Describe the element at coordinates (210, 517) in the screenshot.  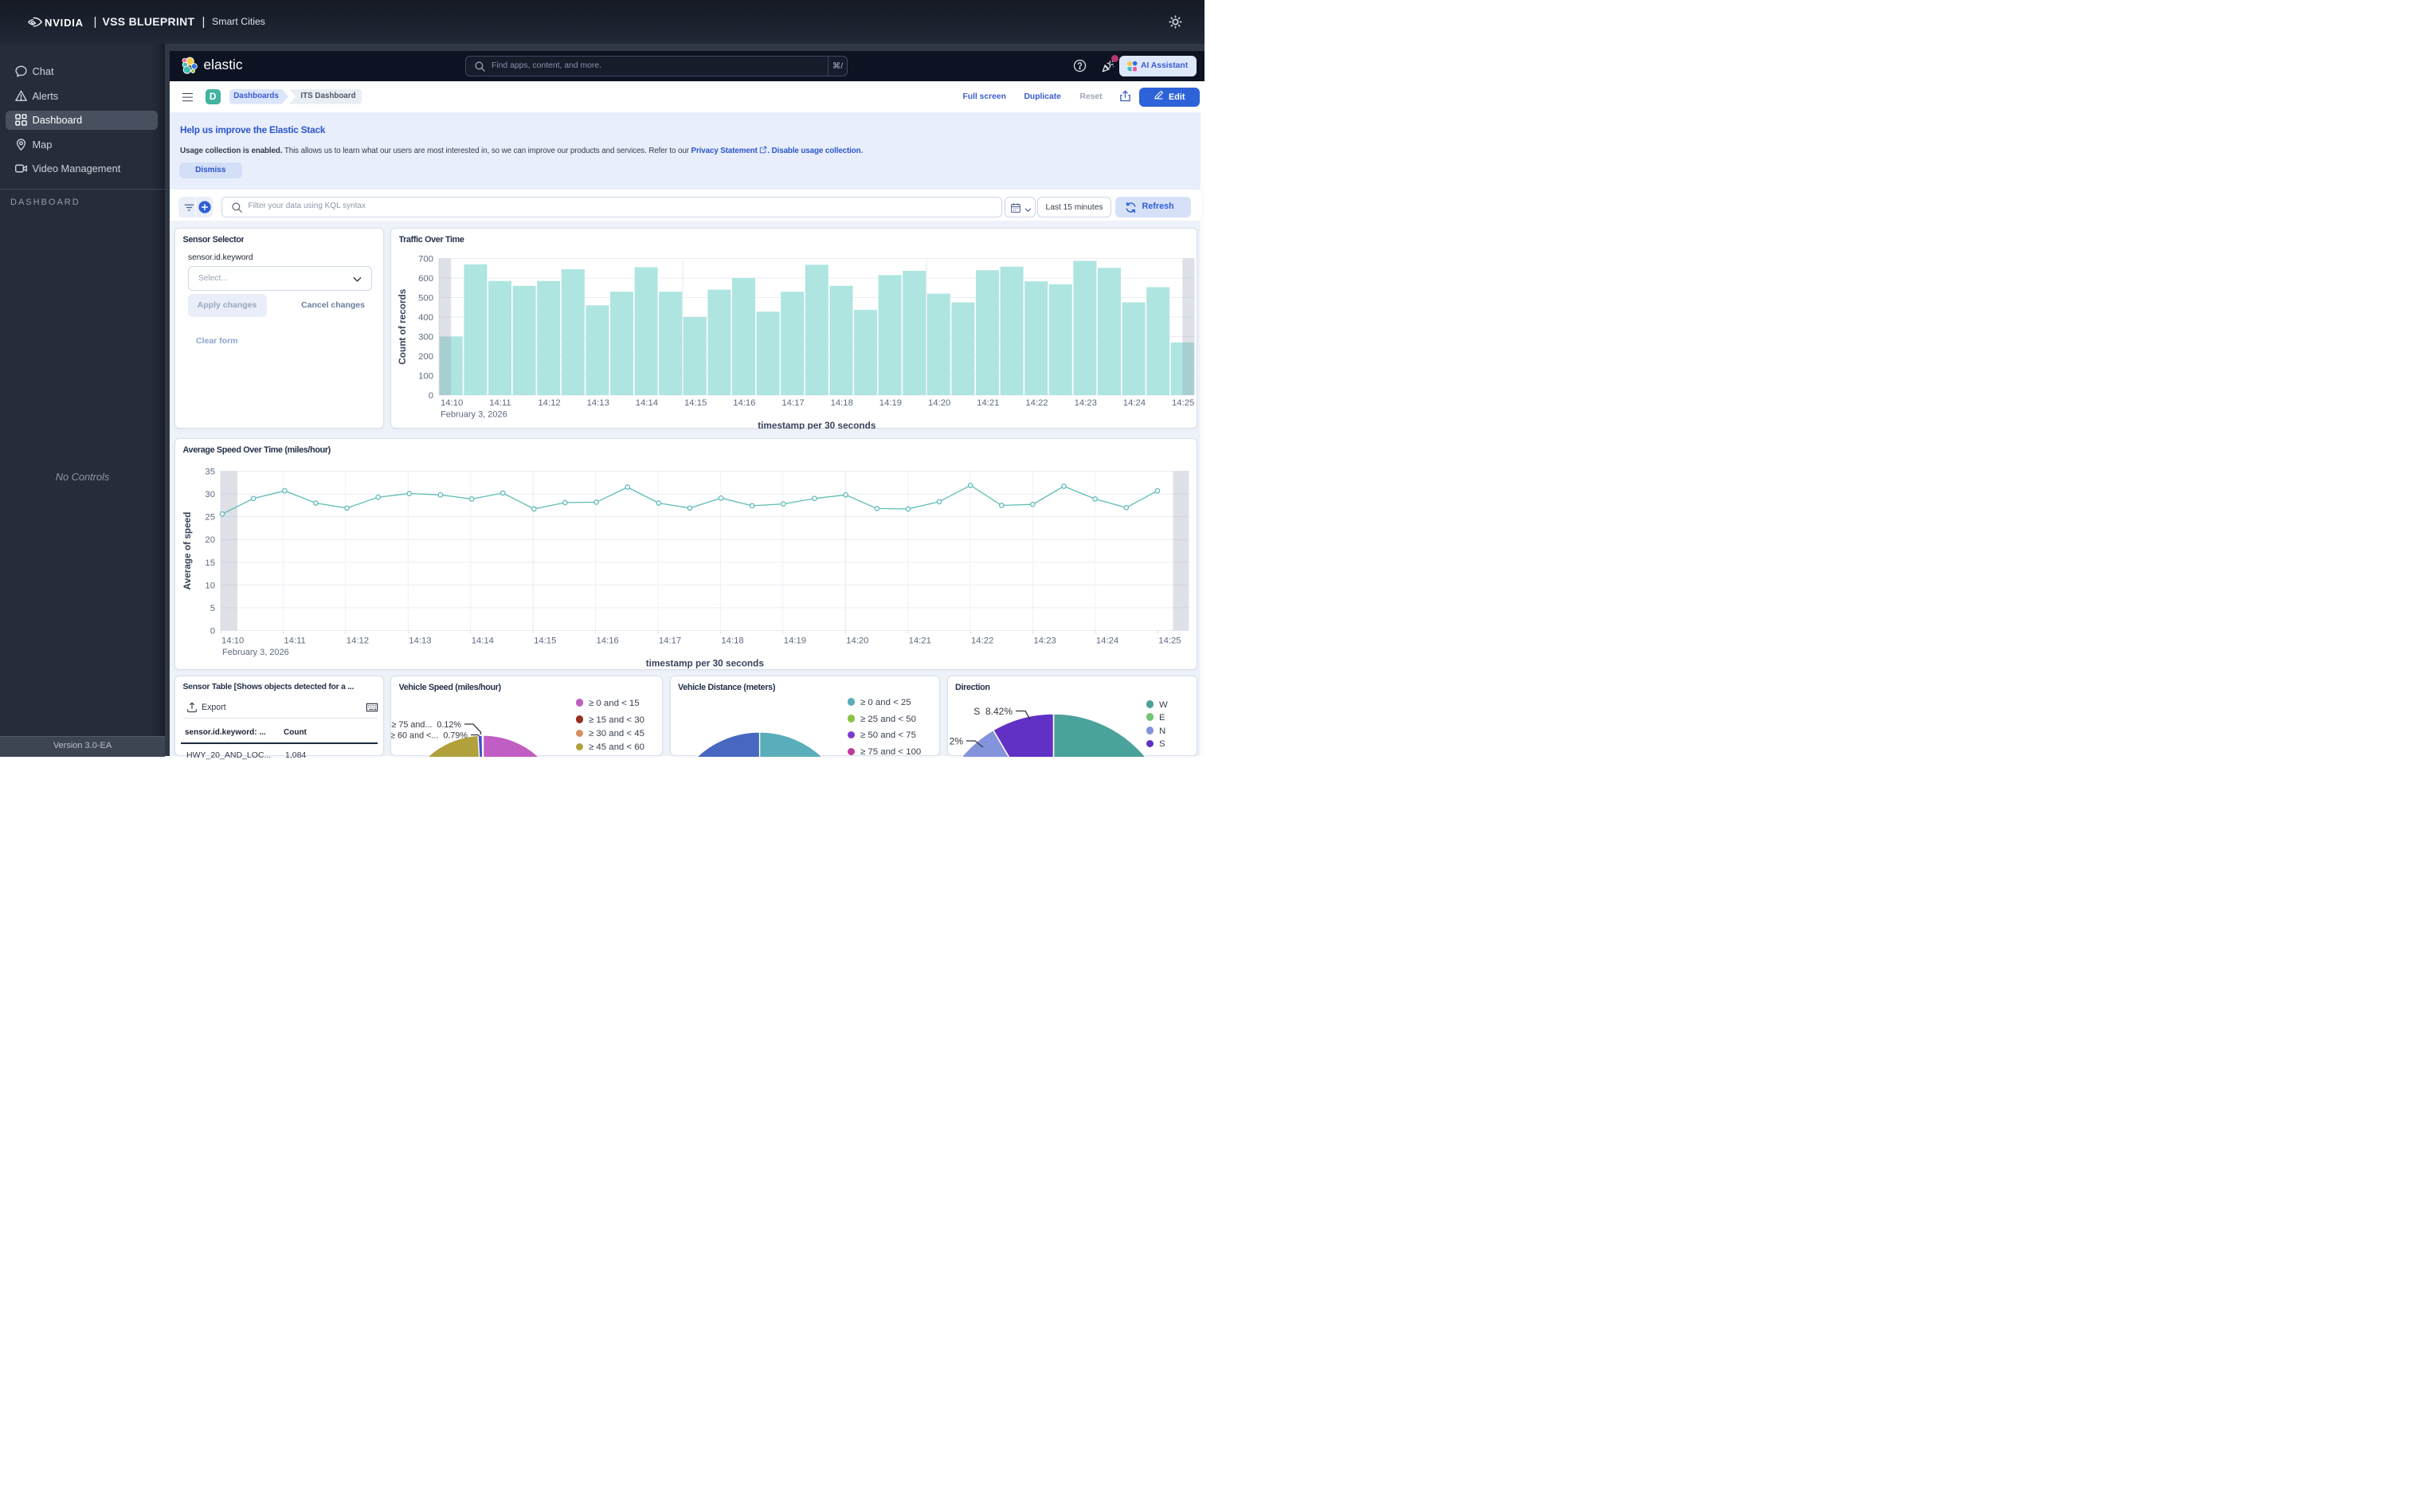
I see `svg-text: 25` at that location.